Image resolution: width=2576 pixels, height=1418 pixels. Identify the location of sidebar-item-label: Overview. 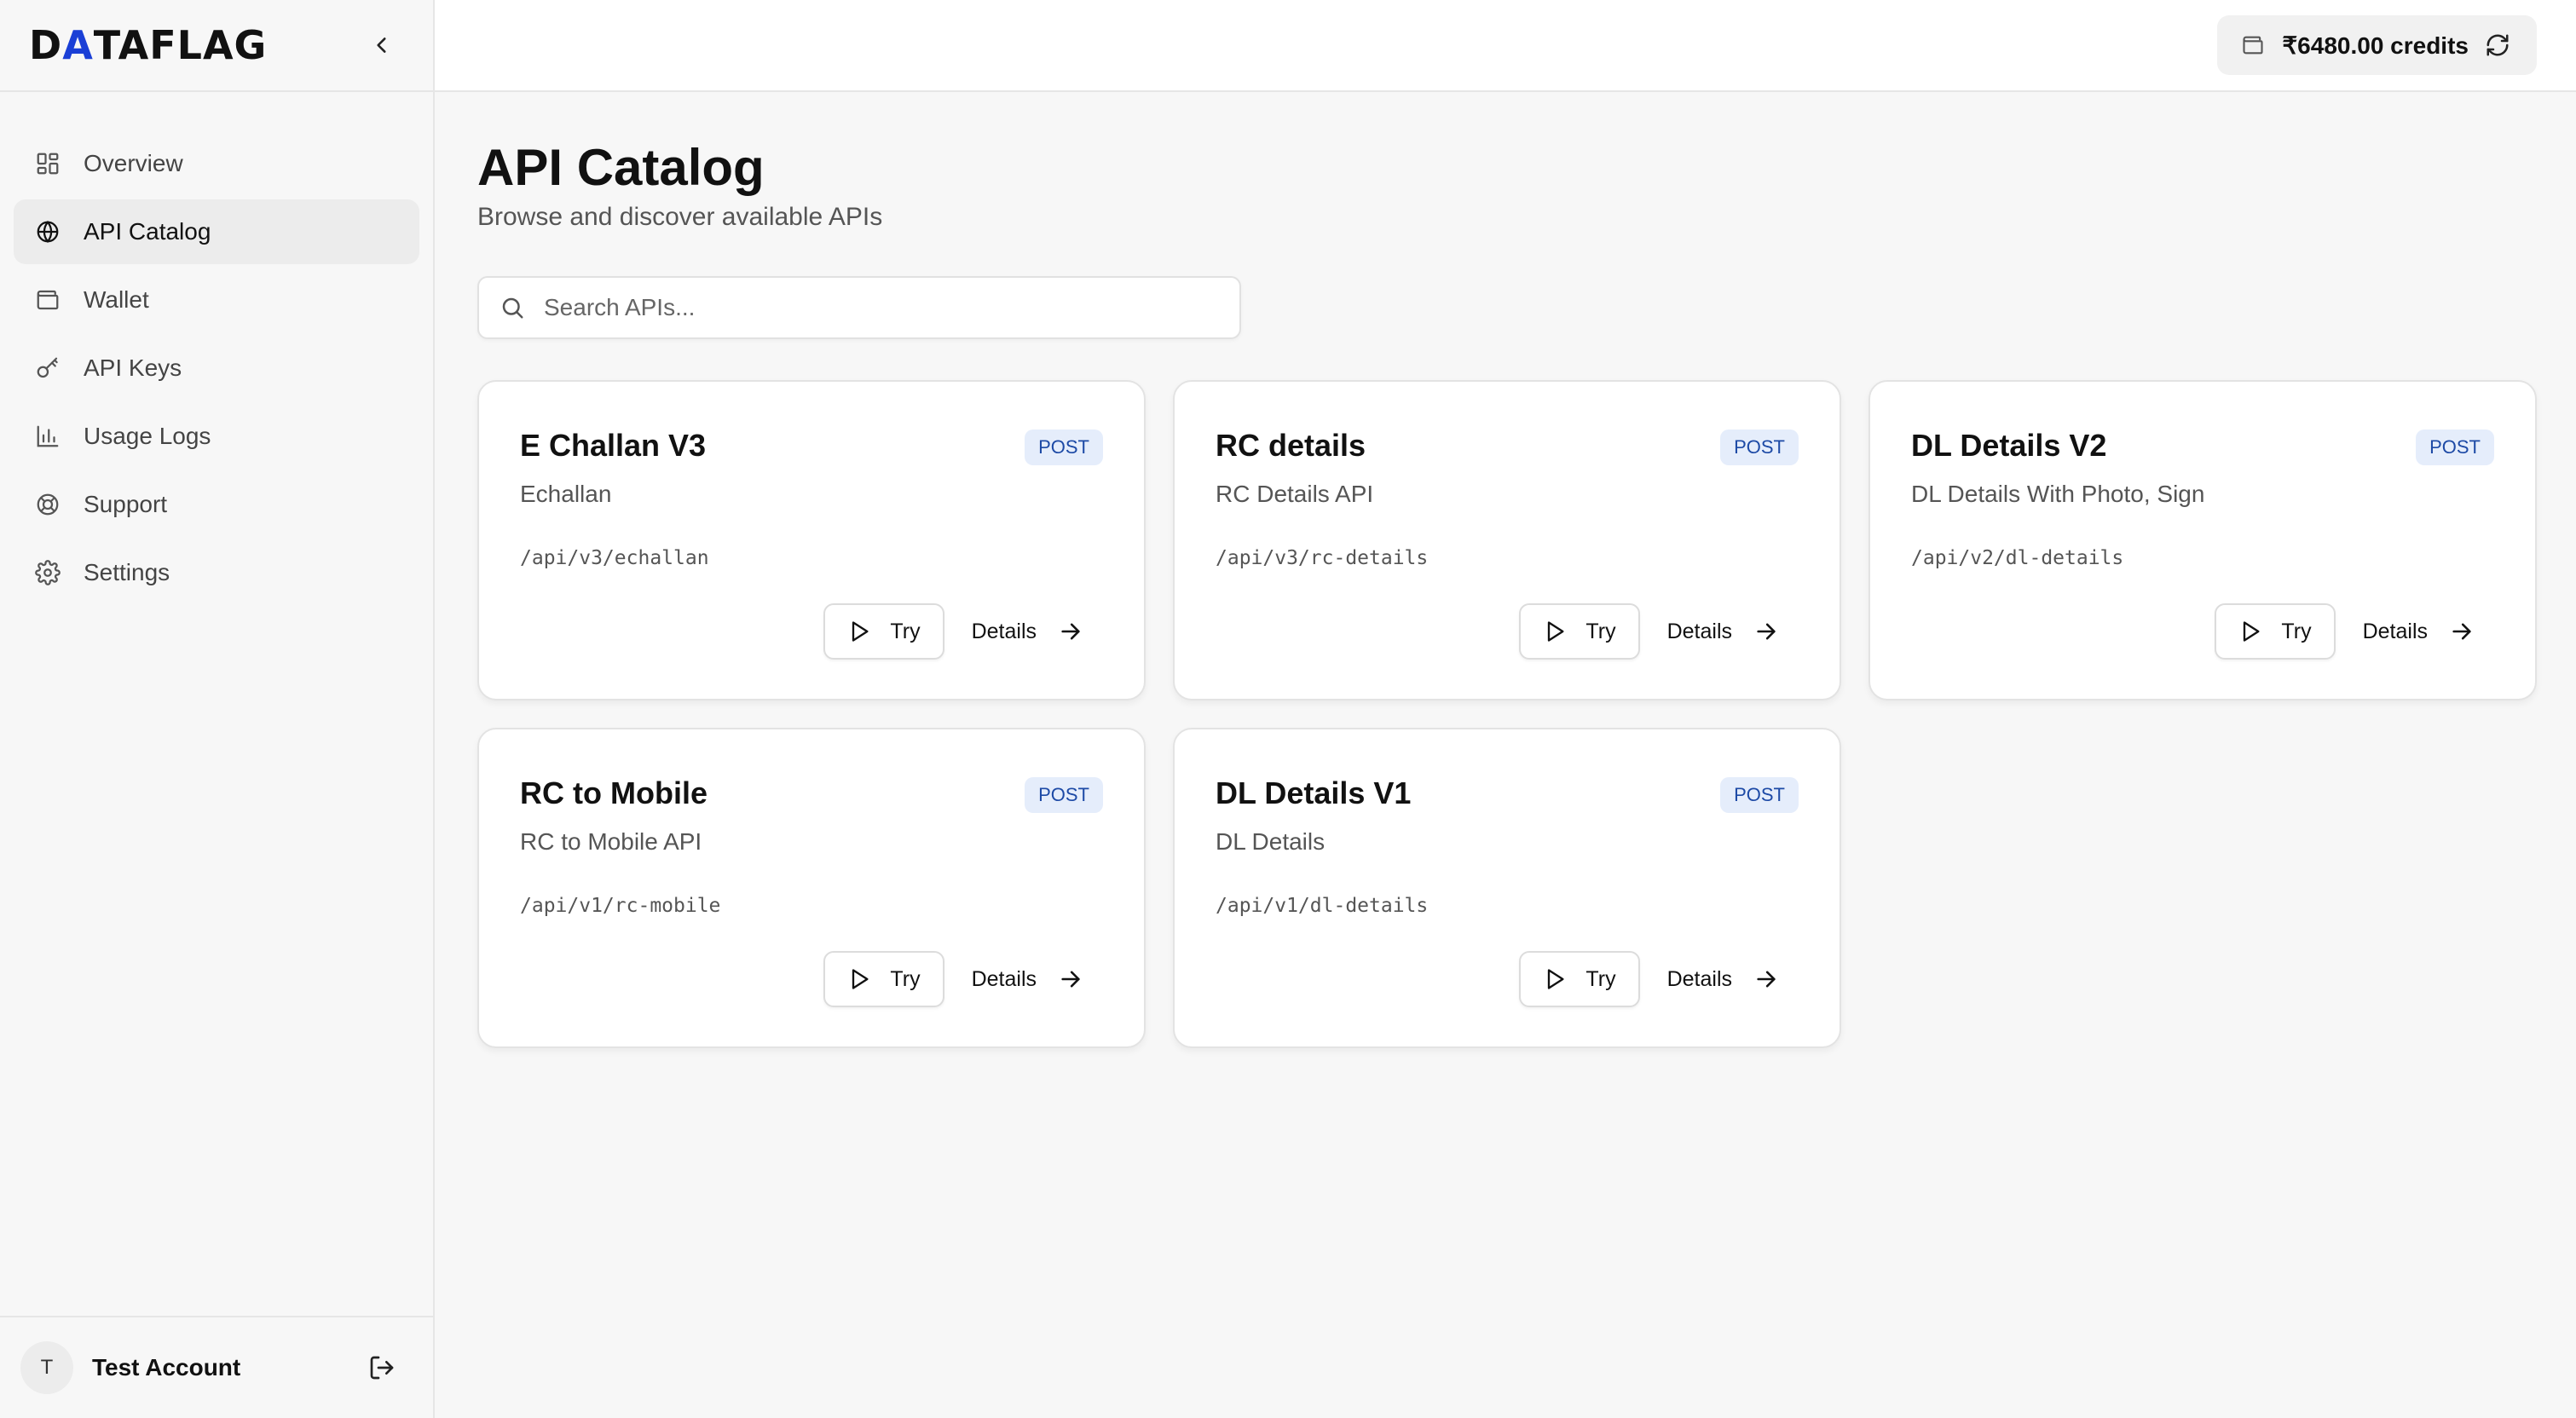
(133, 163).